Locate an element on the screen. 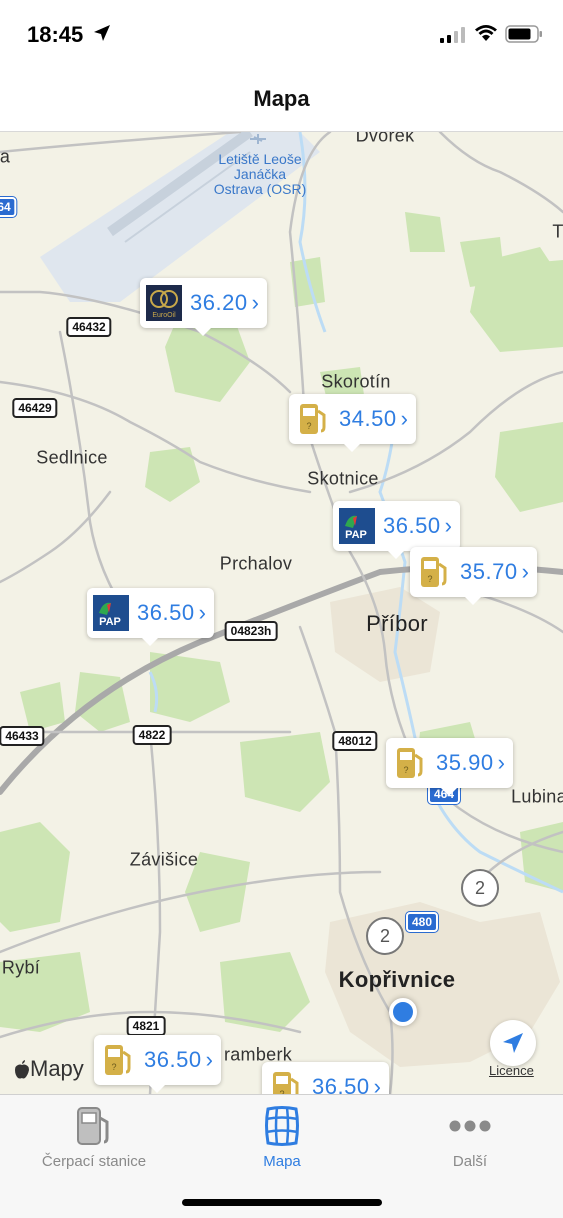 This screenshot has width=563, height=1218. road-shield-48012: 48012 is located at coordinates (355, 741).